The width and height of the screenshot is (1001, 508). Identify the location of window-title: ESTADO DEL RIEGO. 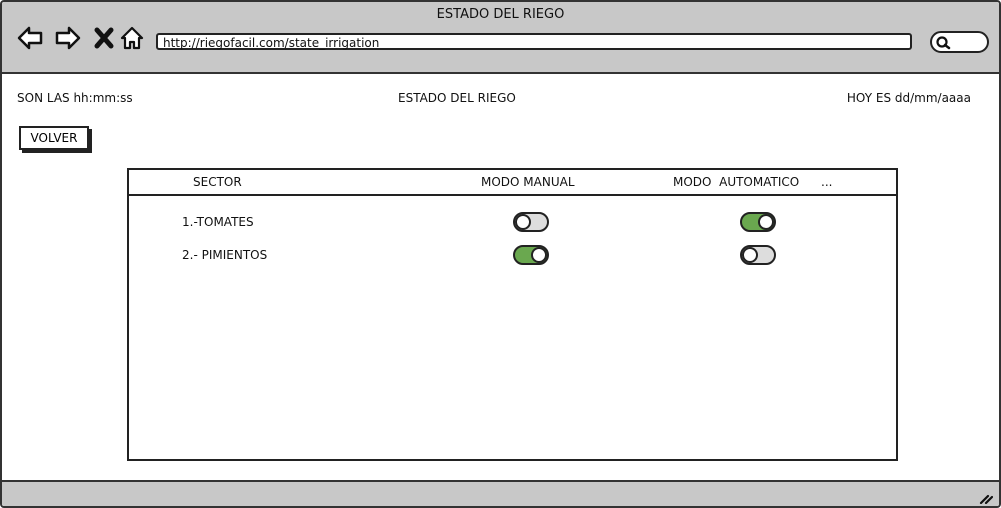
(500, 14).